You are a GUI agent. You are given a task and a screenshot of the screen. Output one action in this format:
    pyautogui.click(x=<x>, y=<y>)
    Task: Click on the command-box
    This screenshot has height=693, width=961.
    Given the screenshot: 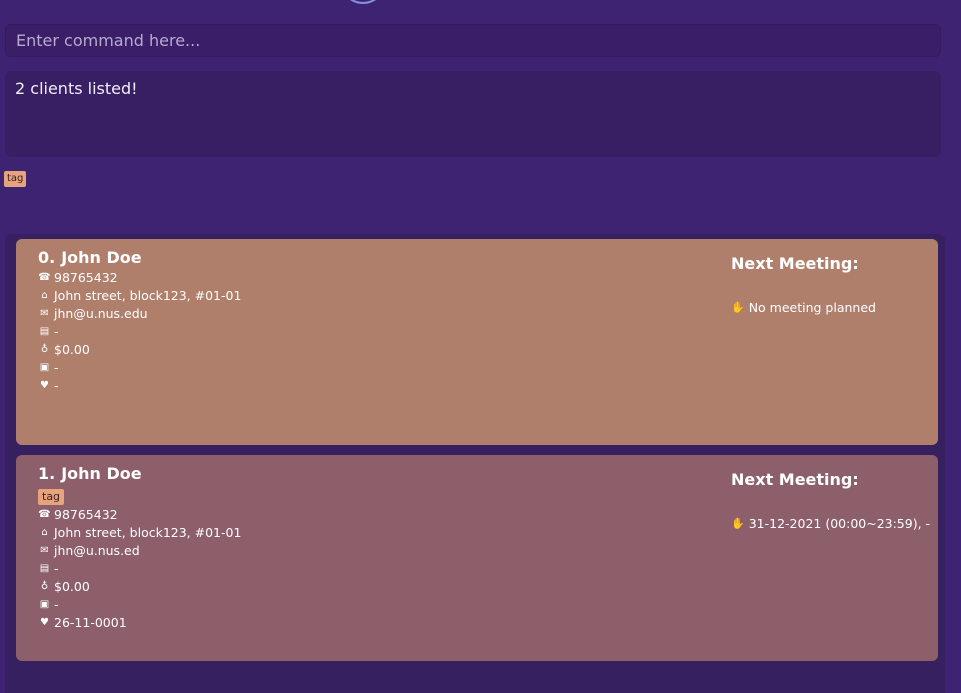 What is the action you would take?
    pyautogui.click(x=473, y=40)
    